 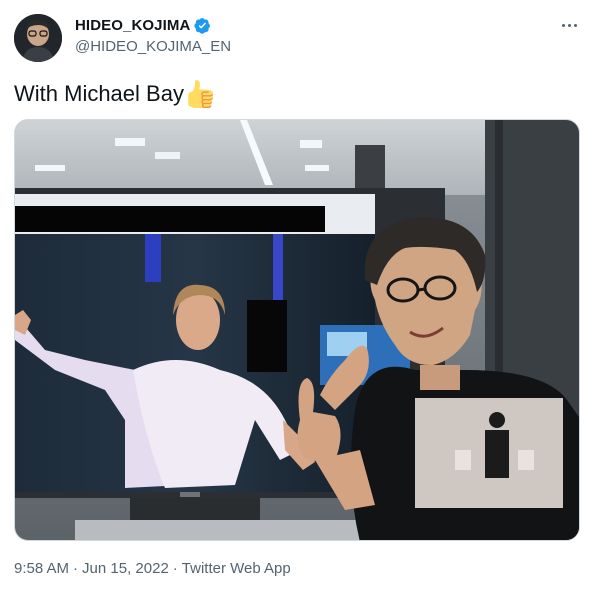 What do you see at coordinates (125, 568) in the screenshot?
I see `tweet-date: Jun 15, 2022` at bounding box center [125, 568].